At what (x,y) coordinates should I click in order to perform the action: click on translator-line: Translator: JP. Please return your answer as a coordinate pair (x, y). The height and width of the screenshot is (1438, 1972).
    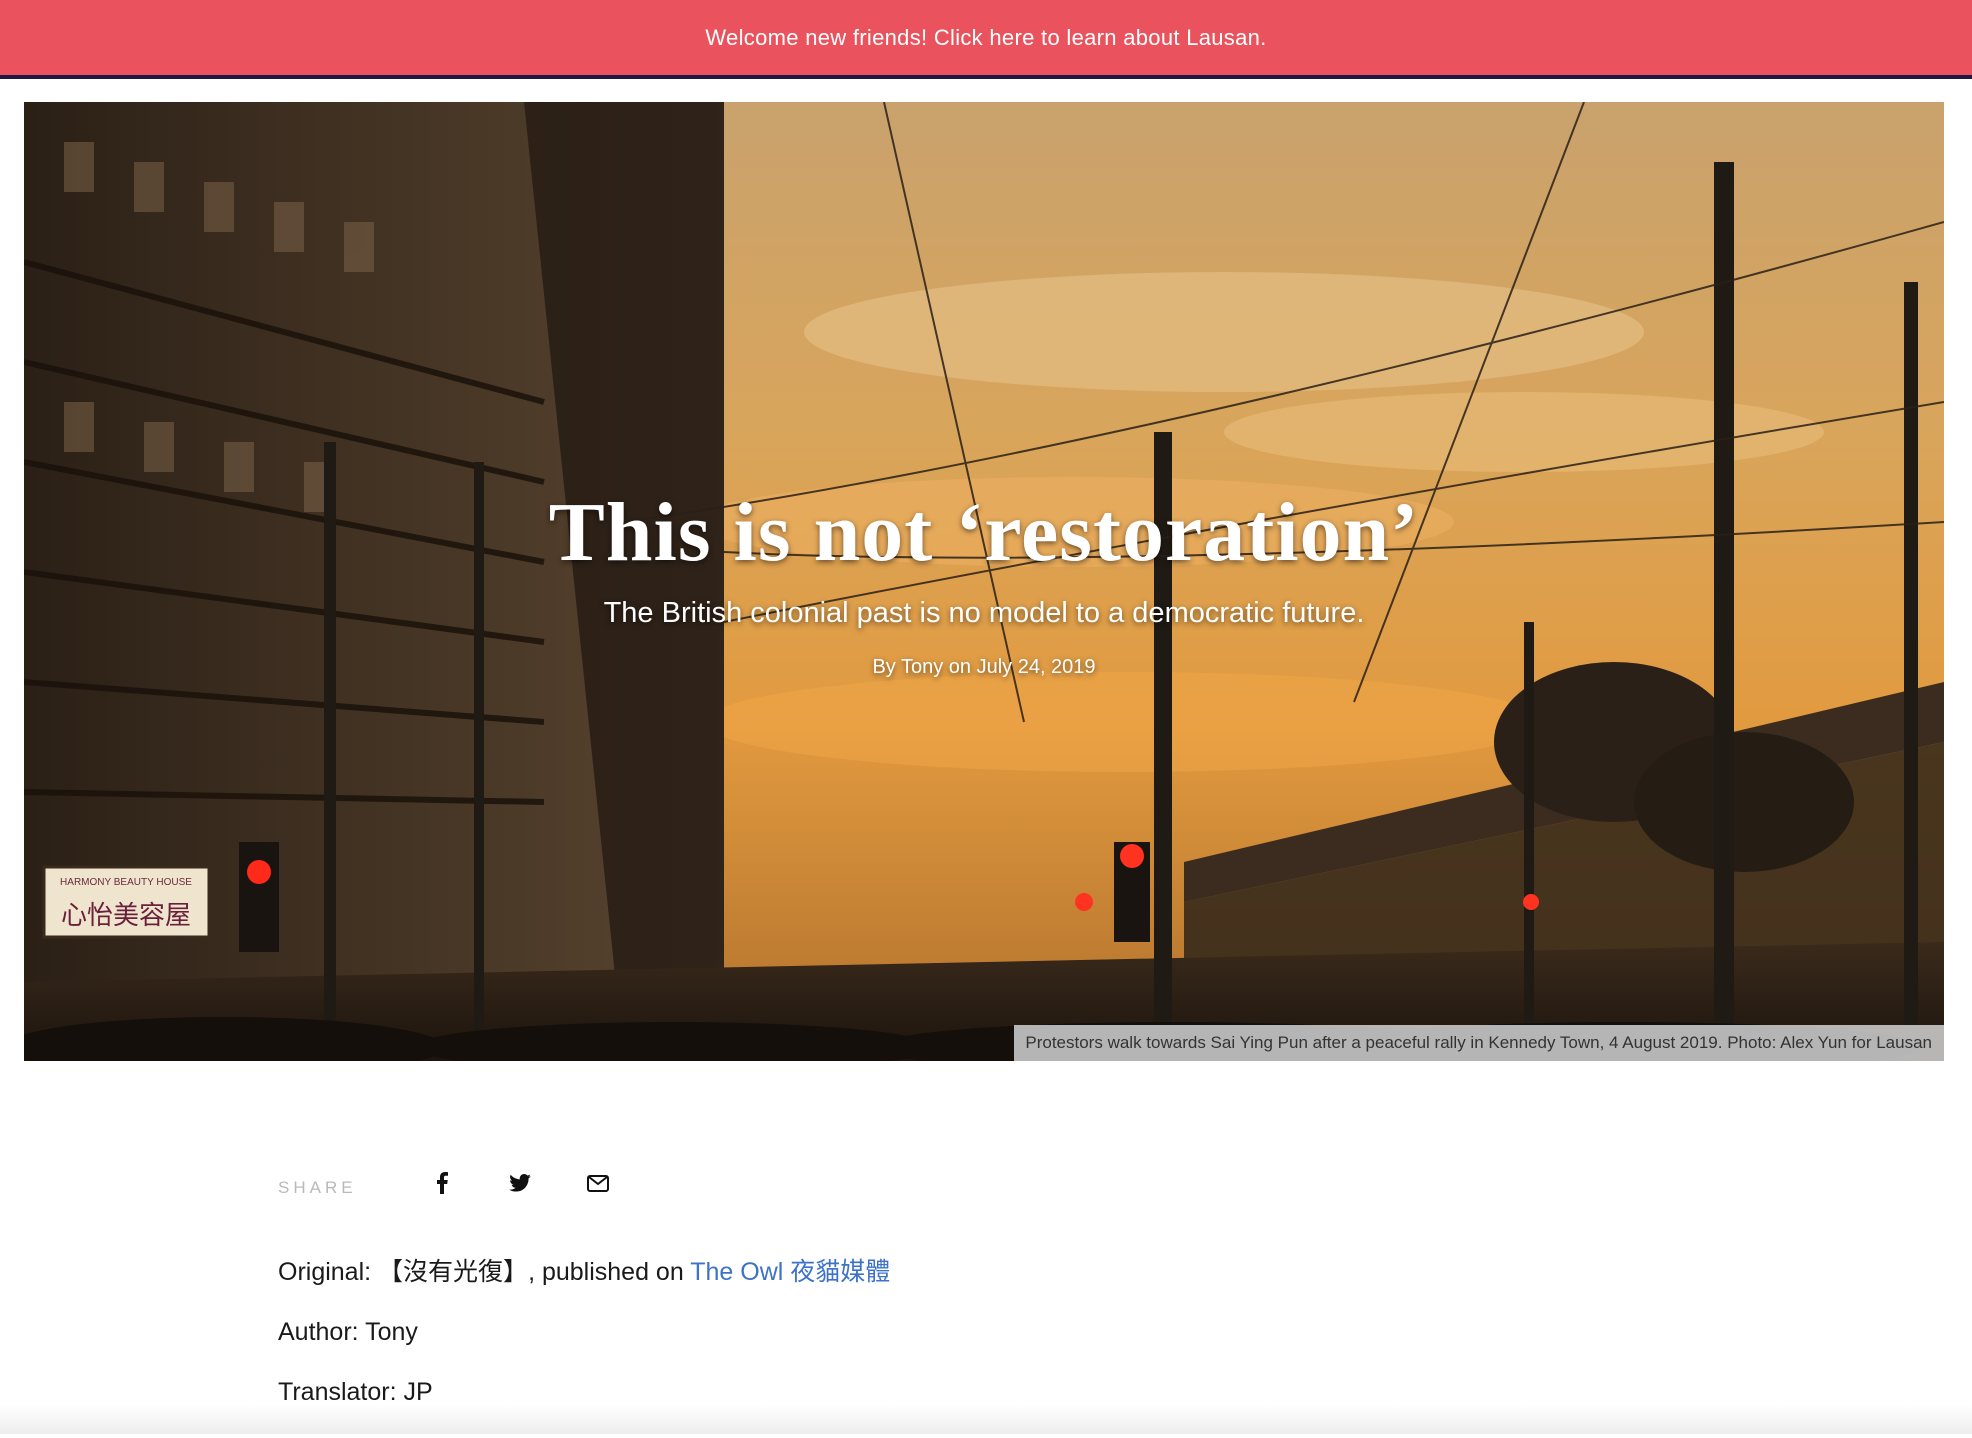
    Looking at the image, I should click on (355, 1392).